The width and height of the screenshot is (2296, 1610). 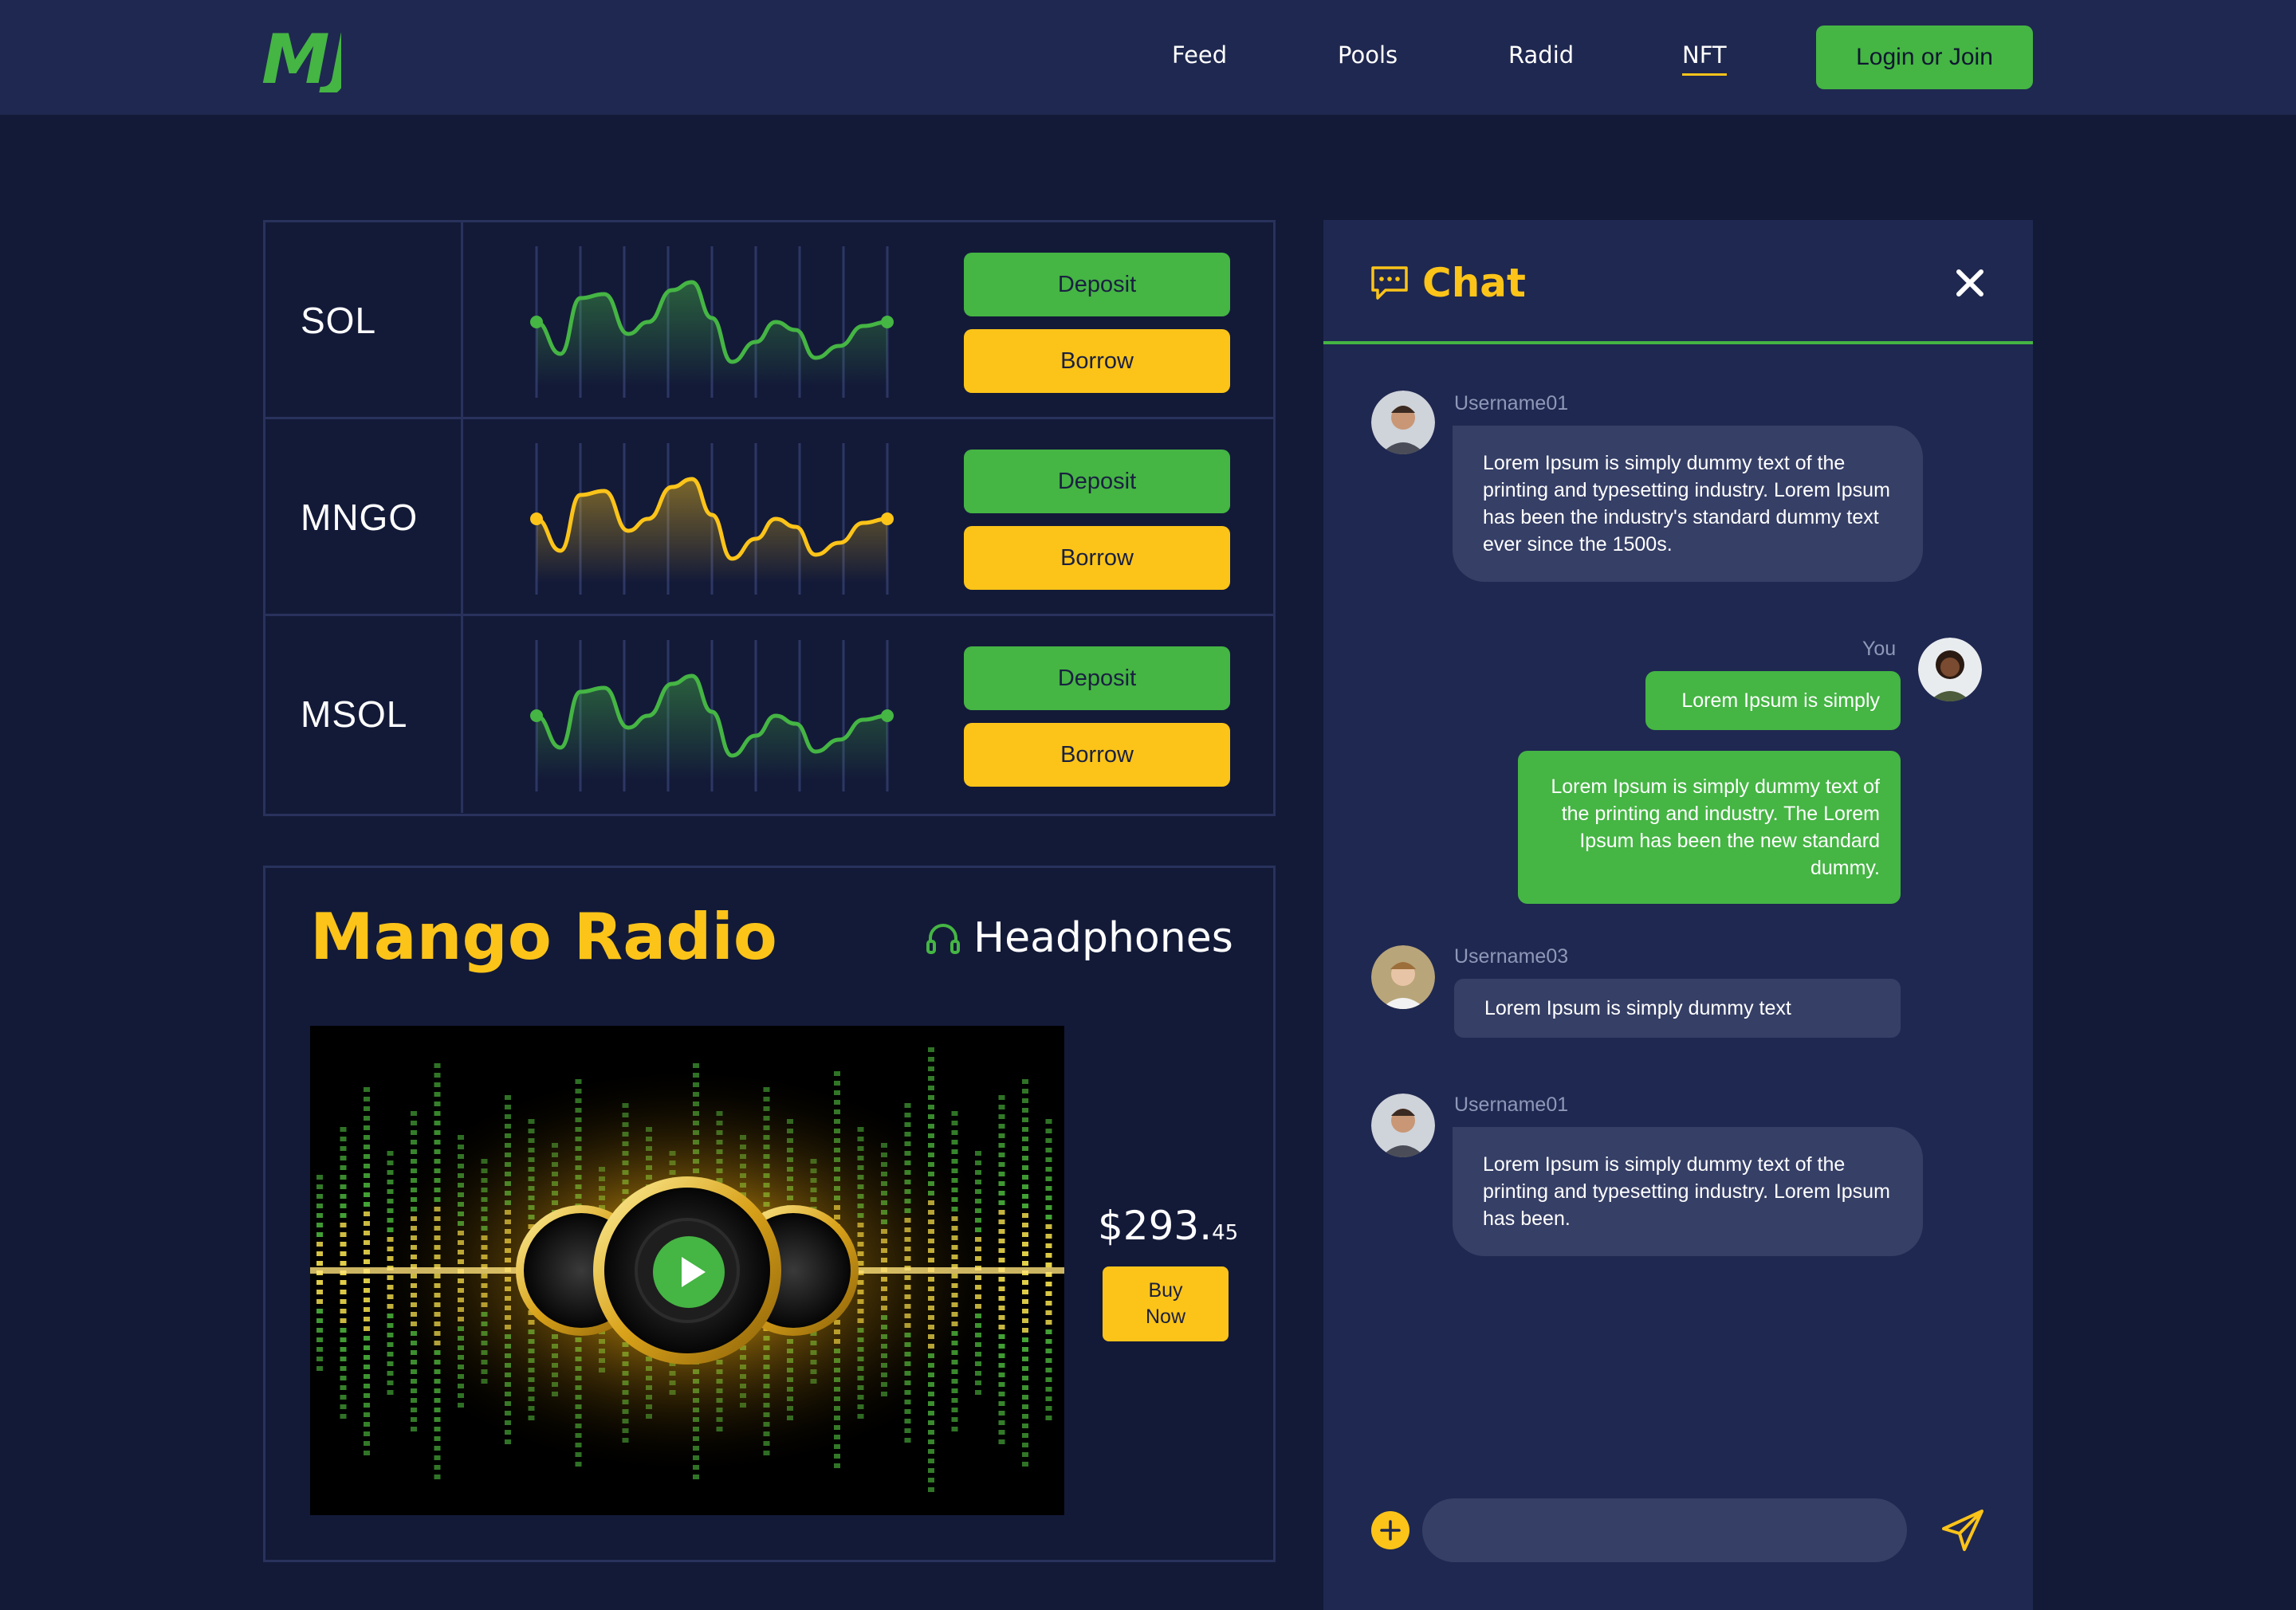 What do you see at coordinates (1474, 283) in the screenshot?
I see `chat-title: Chat` at bounding box center [1474, 283].